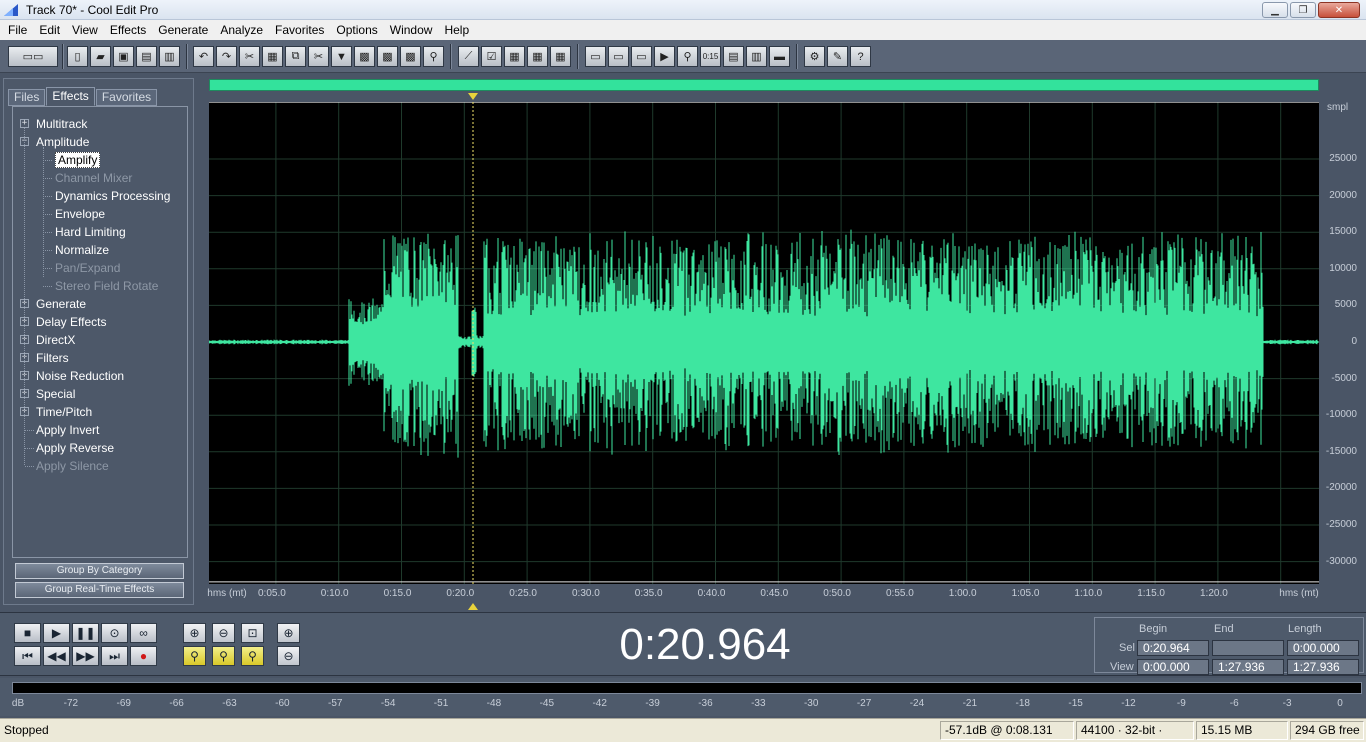 The height and width of the screenshot is (742, 1366). Describe the element at coordinates (143, 656) in the screenshot. I see `record-button: ●` at that location.